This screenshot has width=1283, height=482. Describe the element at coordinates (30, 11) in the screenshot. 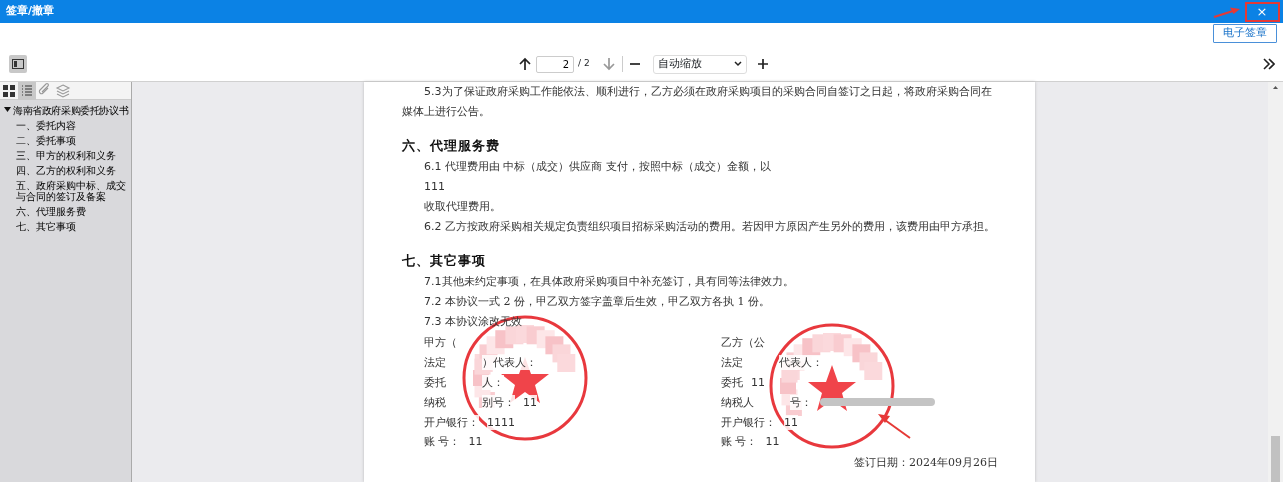

I see `window-title: 签章/撤章` at that location.